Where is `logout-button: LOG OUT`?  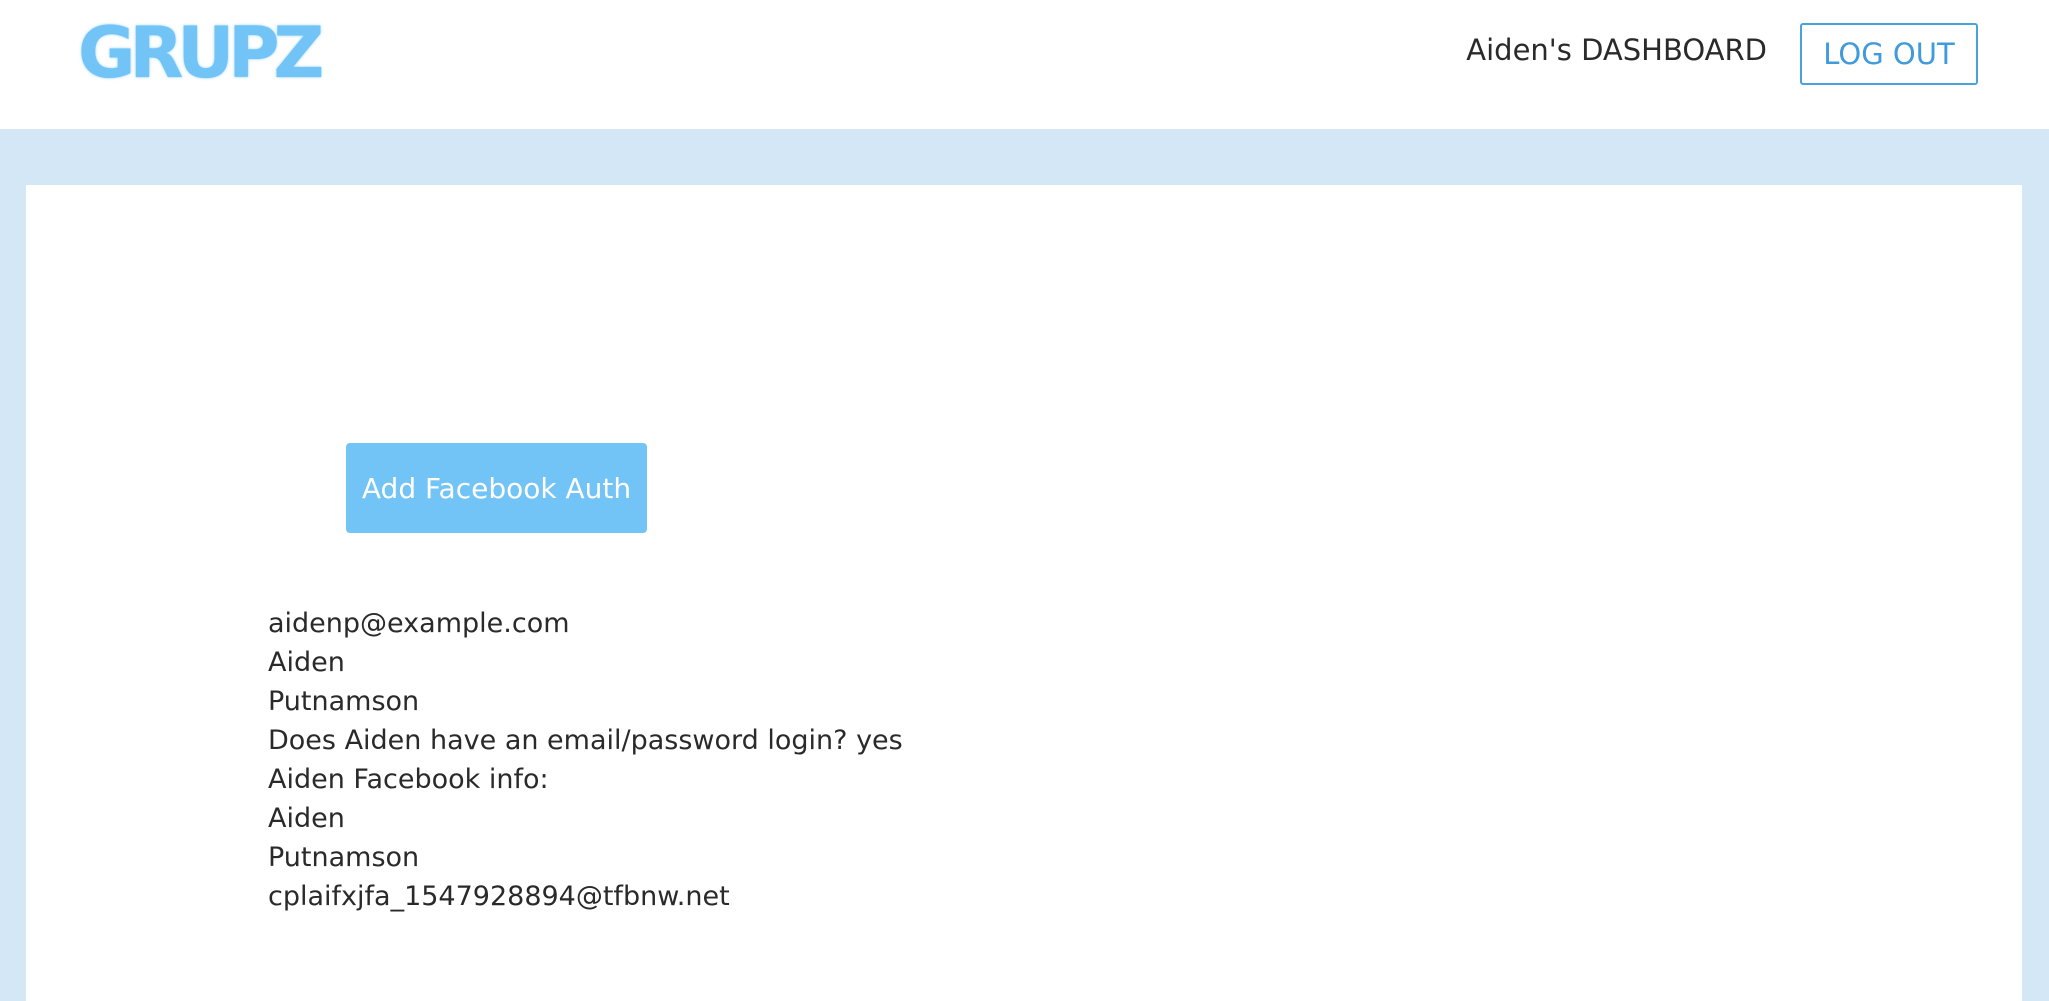 logout-button: LOG OUT is located at coordinates (1889, 54).